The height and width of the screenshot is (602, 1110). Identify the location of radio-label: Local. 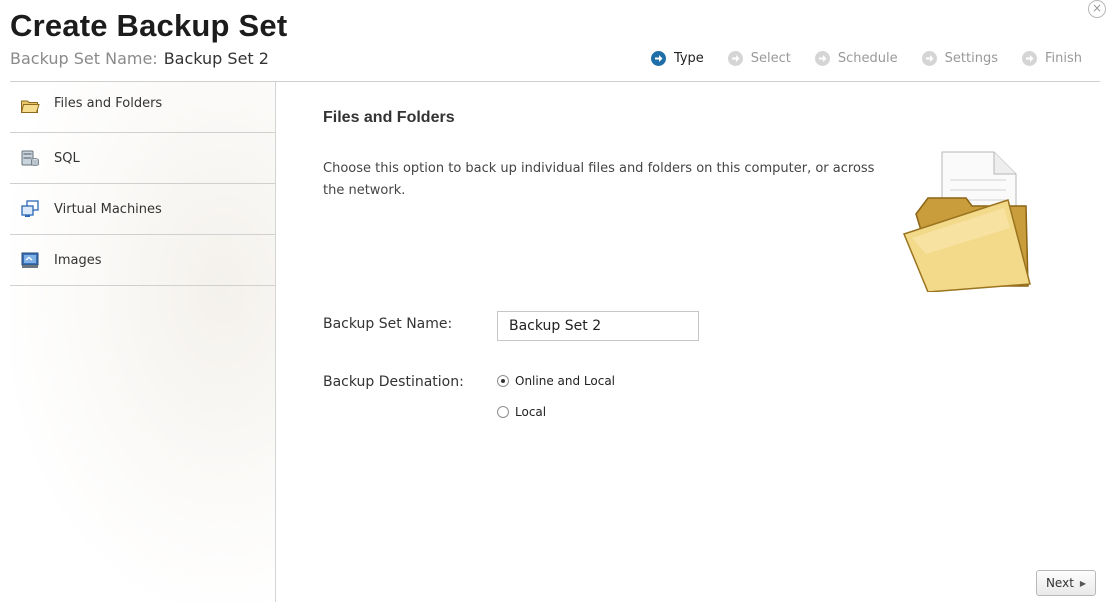
(531, 412).